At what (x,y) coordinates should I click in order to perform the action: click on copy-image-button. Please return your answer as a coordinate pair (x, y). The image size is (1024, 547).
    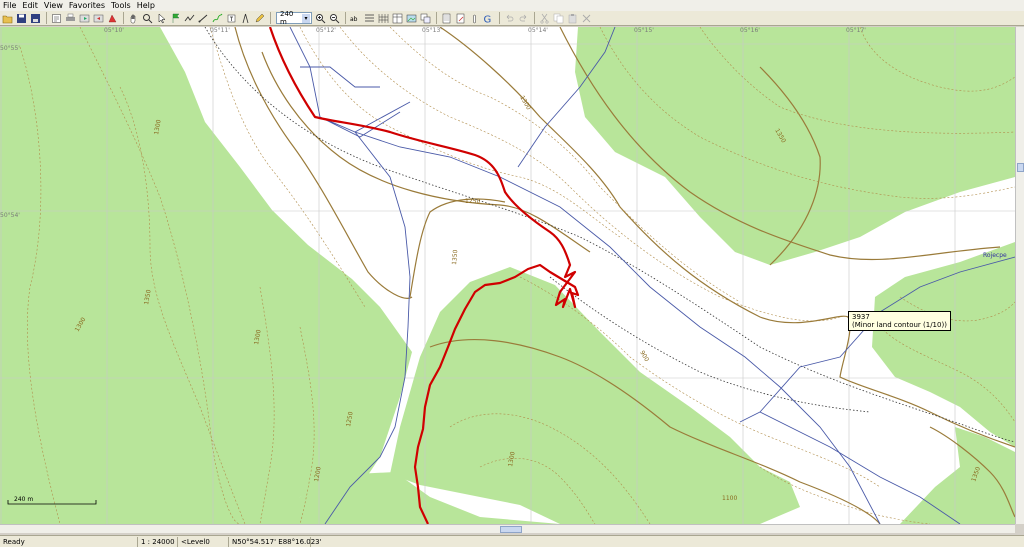
    Looking at the image, I should click on (425, 18).